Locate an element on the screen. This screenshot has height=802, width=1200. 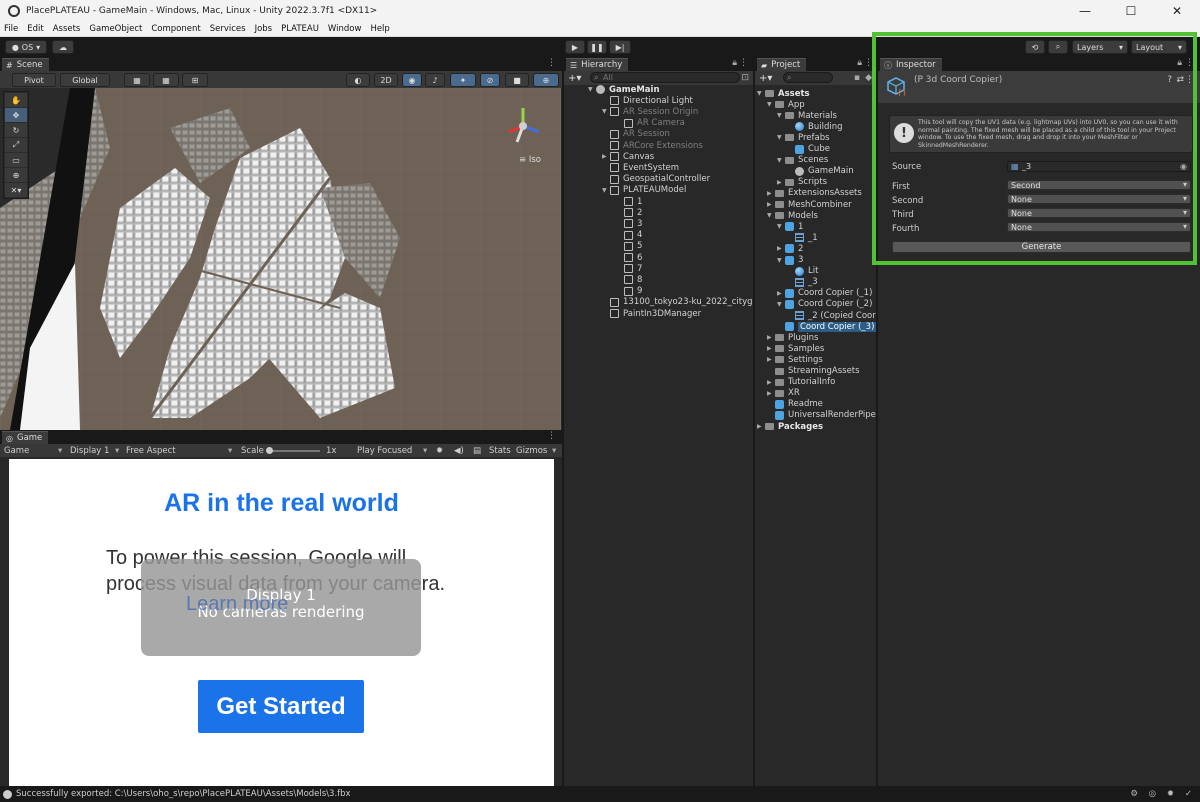
project-row: _3 is located at coordinates (802, 282).